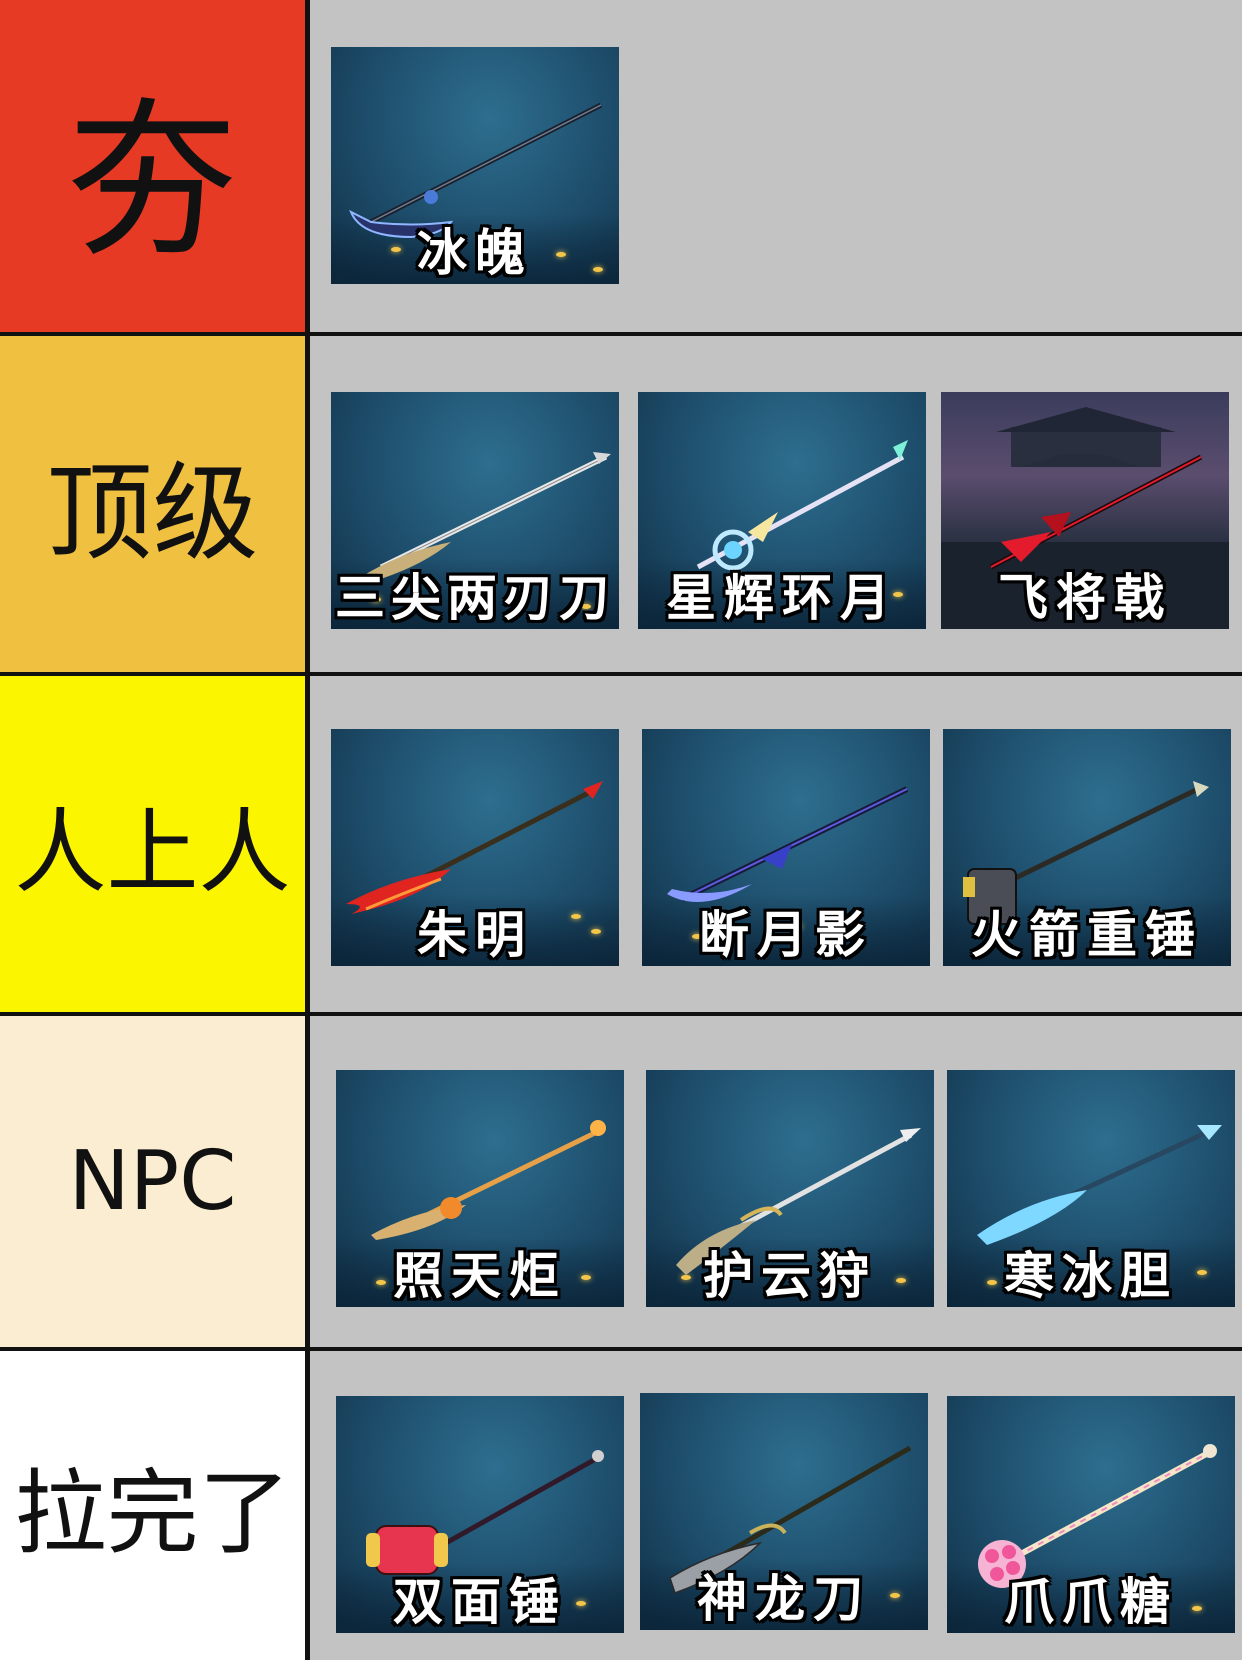  Describe the element at coordinates (790, 1188) in the screenshot. I see `weapon-card: 护云狩` at that location.